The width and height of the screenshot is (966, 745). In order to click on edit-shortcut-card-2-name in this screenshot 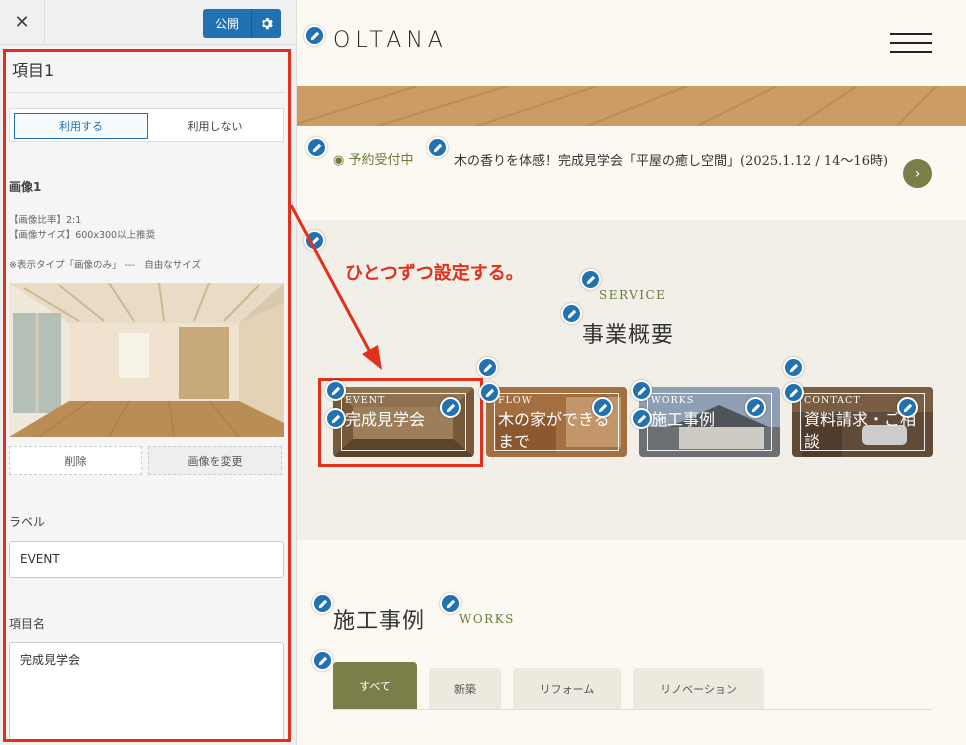, I will do `click(602, 407)`.